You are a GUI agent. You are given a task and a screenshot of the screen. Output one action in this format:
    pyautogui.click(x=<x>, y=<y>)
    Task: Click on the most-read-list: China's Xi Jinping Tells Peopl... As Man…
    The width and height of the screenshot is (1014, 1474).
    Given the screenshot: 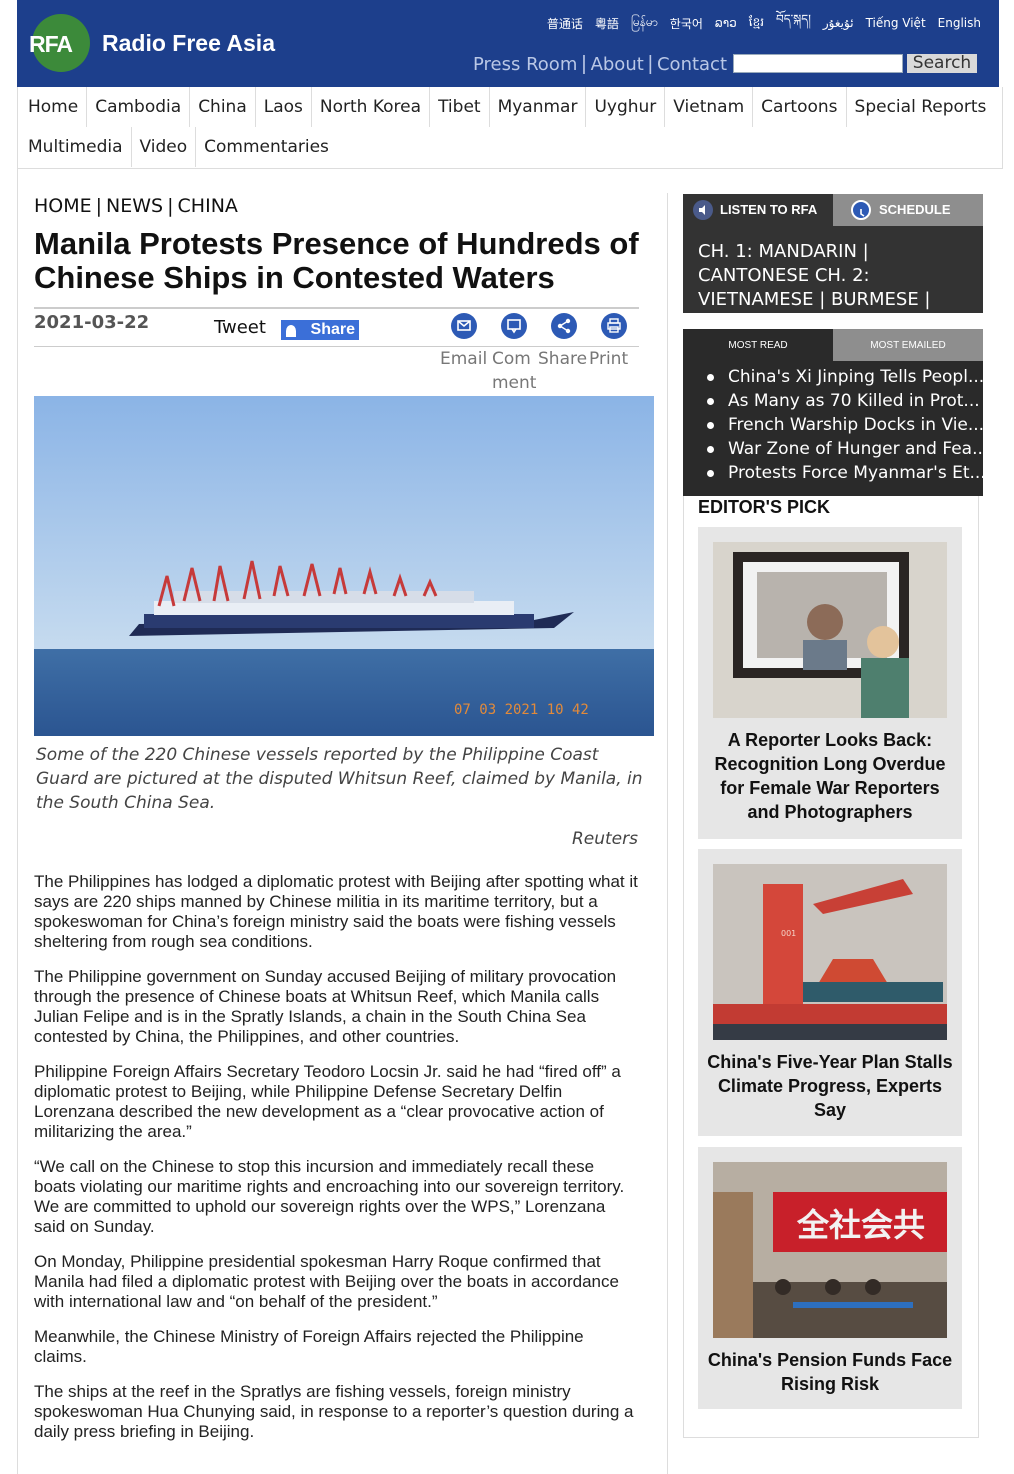 What is the action you would take?
    pyautogui.click(x=847, y=425)
    